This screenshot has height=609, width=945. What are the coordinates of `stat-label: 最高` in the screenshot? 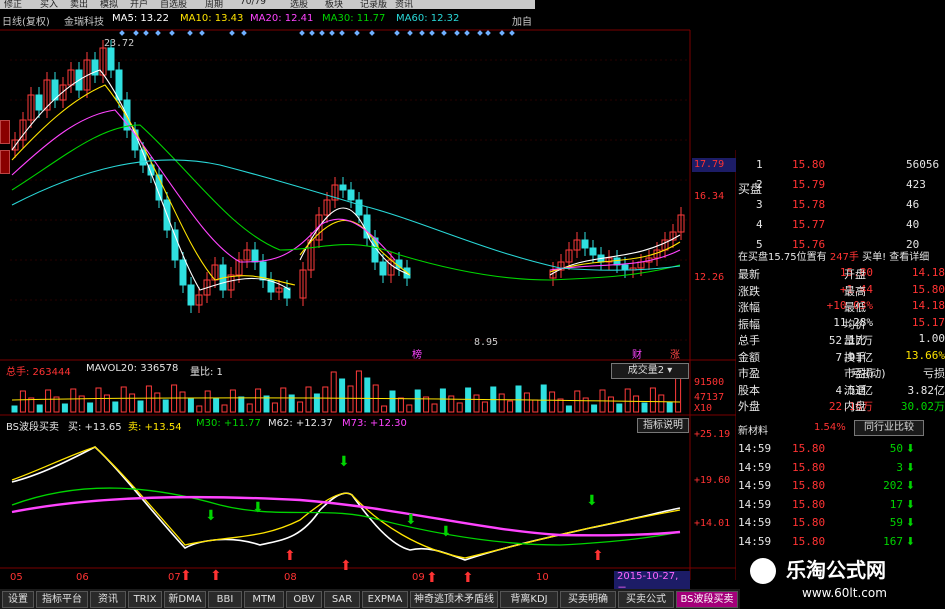 It's located at (855, 291).